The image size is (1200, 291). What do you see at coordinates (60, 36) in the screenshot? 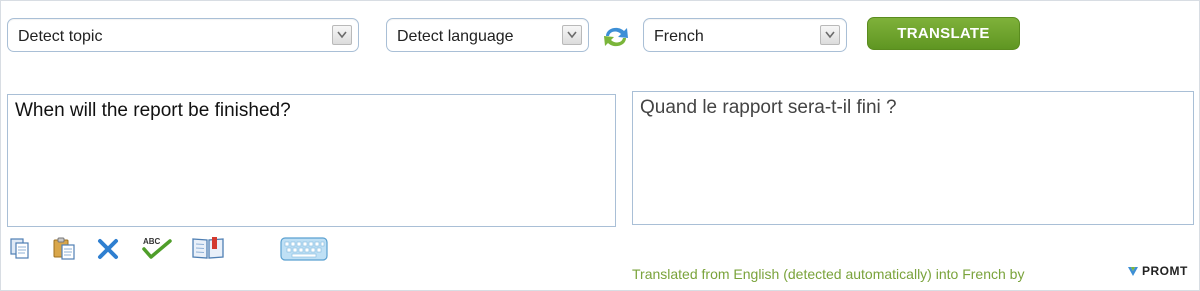
I see `topic-select-label: Detect topic` at bounding box center [60, 36].